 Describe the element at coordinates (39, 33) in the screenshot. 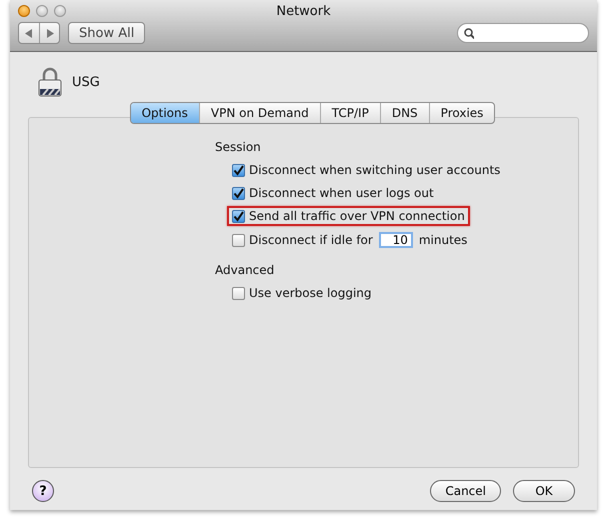

I see `back-forward-control` at that location.